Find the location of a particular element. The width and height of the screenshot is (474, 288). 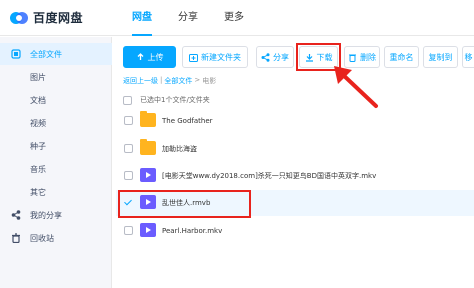

download-button: 下载 is located at coordinates (318, 57).